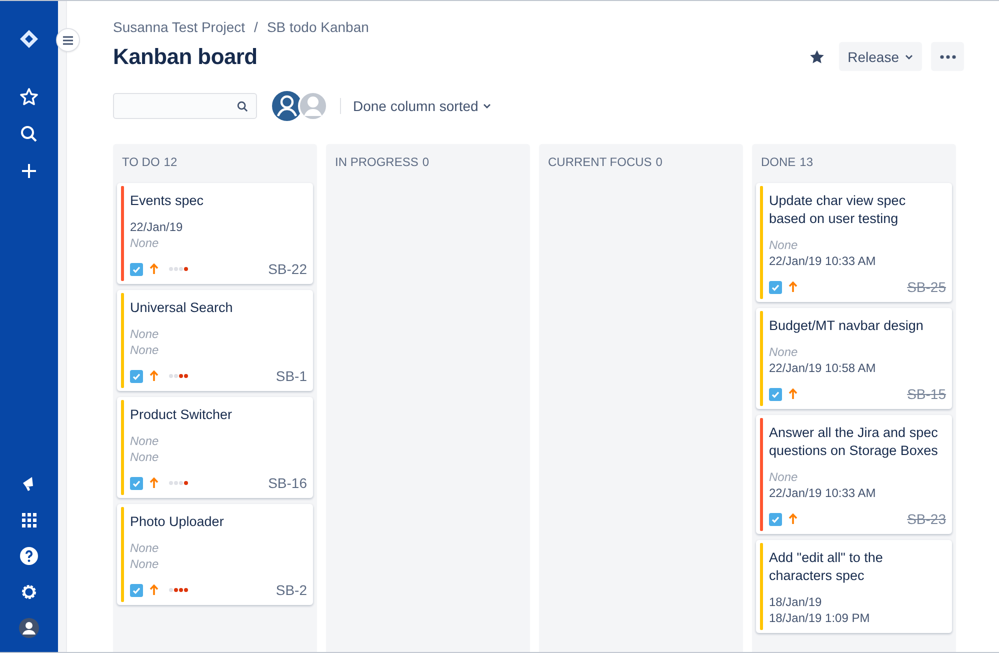  I want to click on column-title: DONE, so click(778, 162).